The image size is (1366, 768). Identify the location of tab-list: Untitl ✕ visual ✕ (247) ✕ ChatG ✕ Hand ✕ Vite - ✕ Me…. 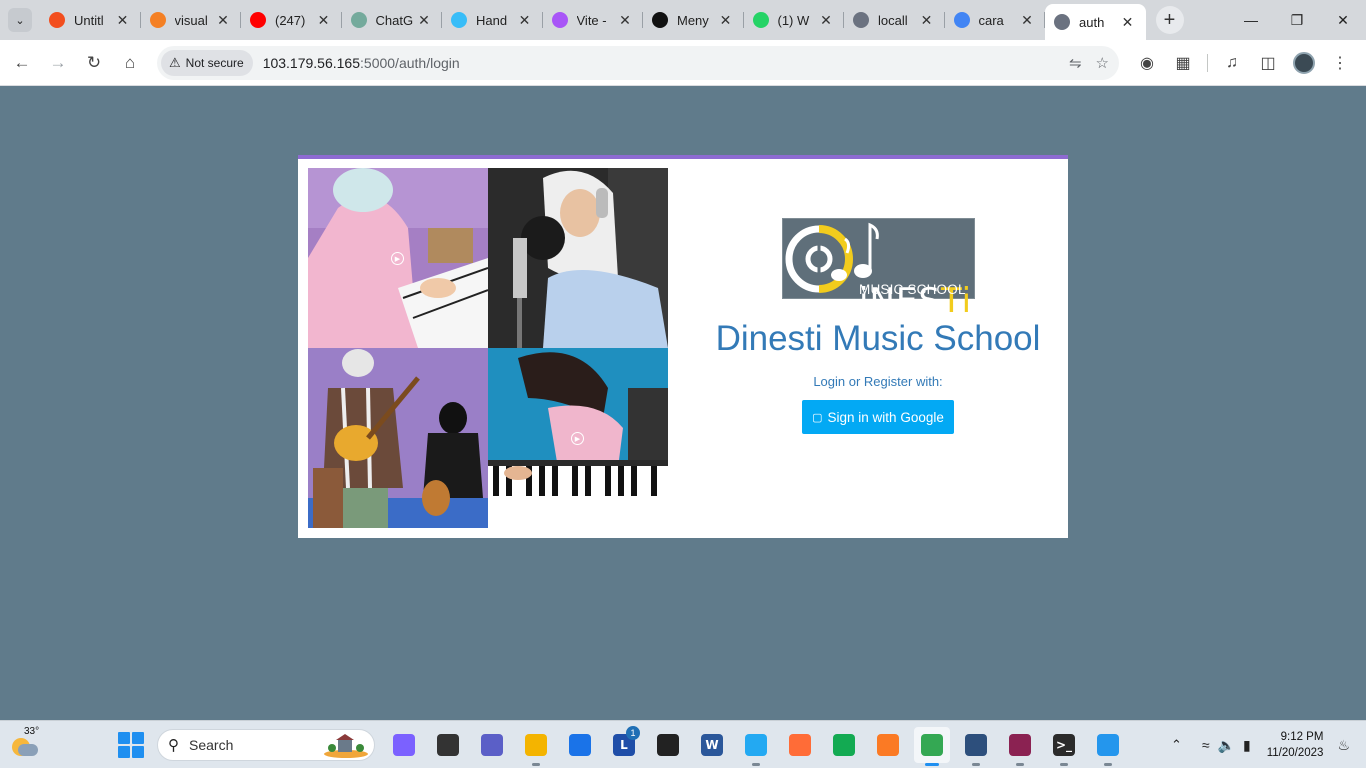
(593, 20).